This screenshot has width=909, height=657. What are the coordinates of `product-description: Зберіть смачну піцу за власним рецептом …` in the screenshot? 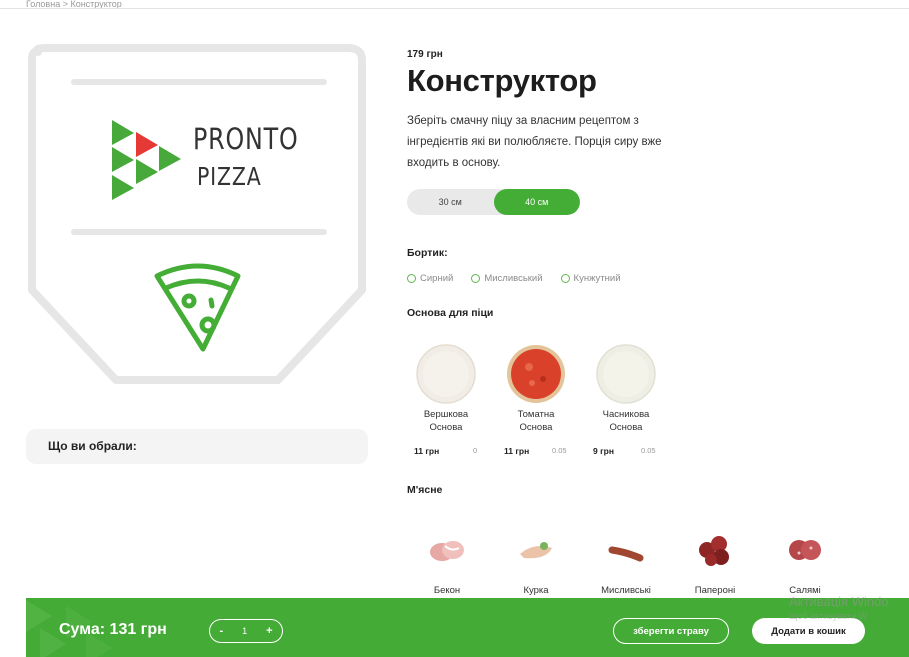 It's located at (534, 142).